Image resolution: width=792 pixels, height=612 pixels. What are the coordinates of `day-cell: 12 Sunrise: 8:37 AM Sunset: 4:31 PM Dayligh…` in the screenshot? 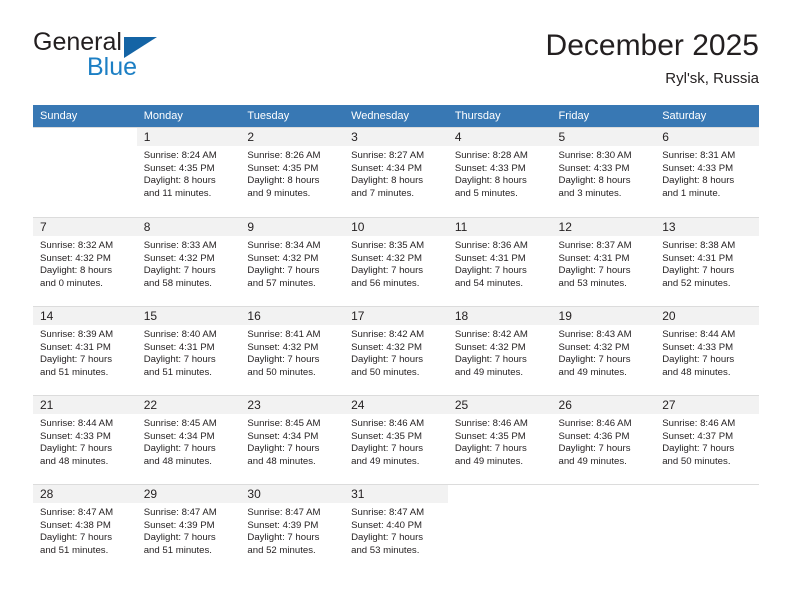 It's located at (603, 261).